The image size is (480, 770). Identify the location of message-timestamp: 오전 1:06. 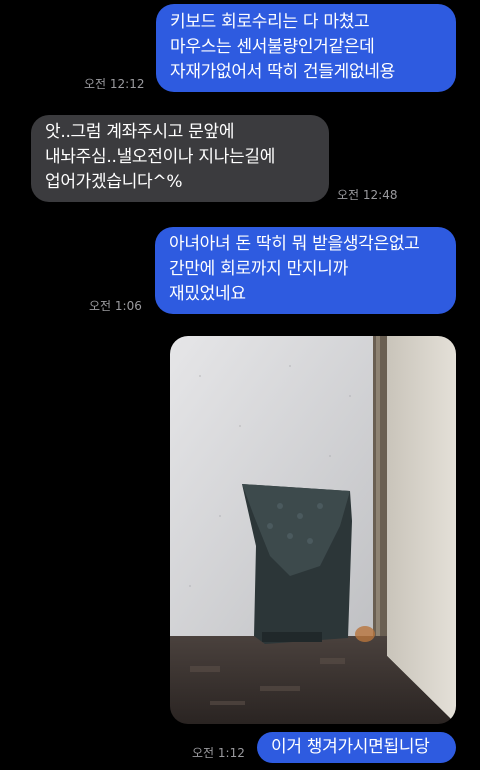
(115, 306).